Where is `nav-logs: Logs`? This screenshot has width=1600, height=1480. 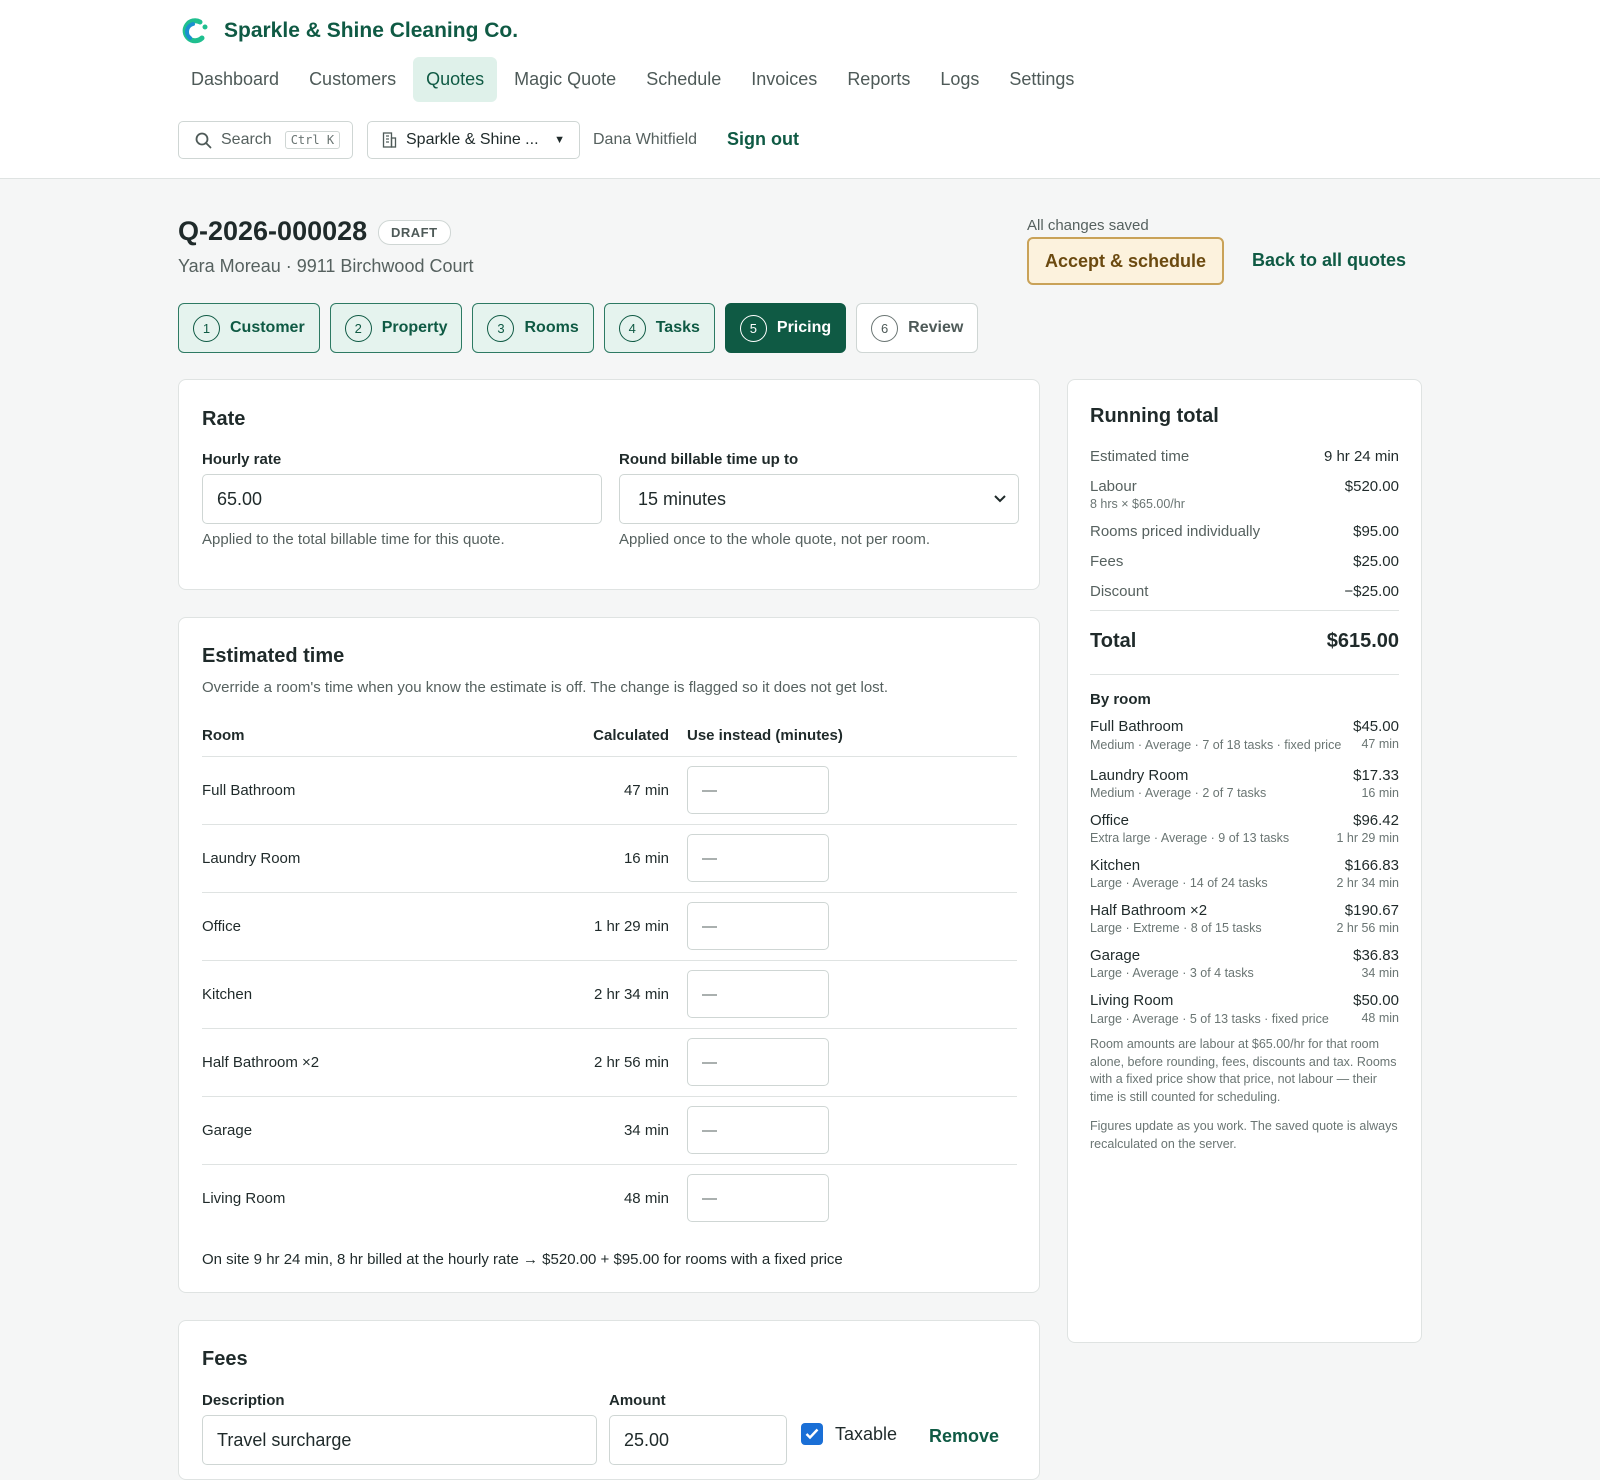 nav-logs: Logs is located at coordinates (959, 79).